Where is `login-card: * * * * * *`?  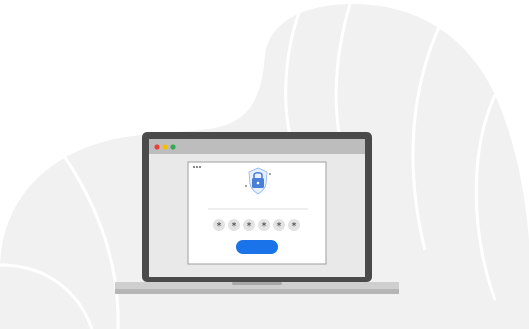
login-card: * * * * * * is located at coordinates (257, 213).